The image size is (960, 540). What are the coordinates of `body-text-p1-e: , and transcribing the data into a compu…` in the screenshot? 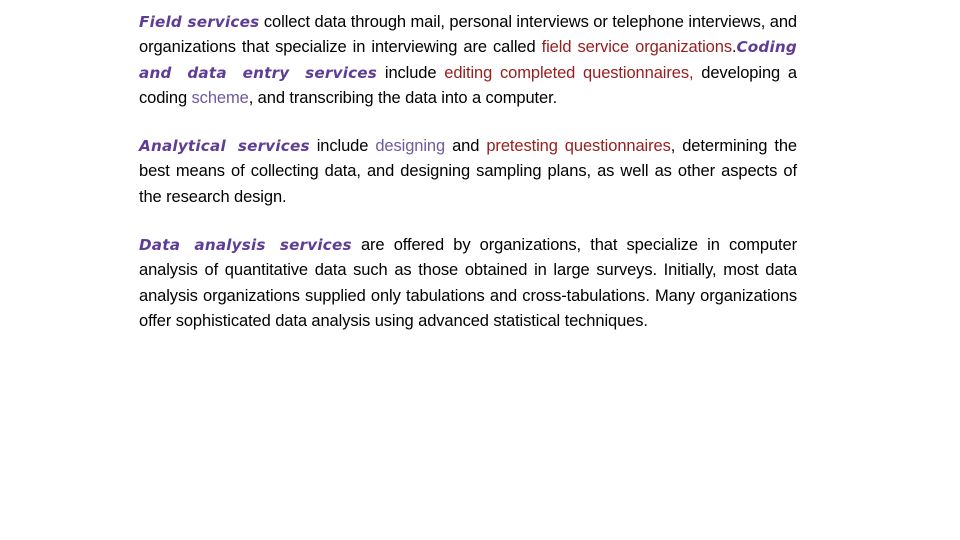 It's located at (403, 97).